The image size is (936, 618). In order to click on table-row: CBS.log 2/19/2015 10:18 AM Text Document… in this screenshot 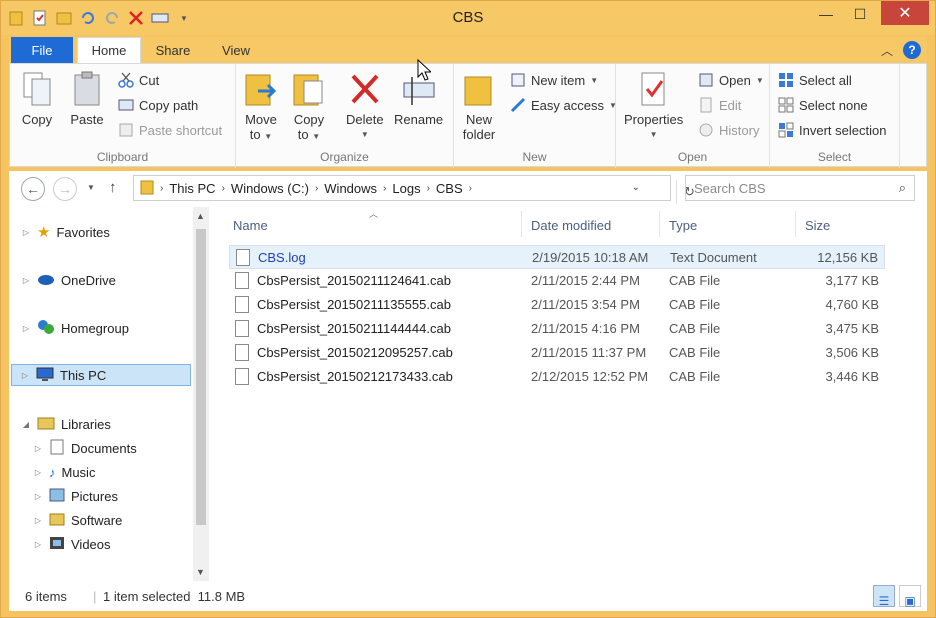, I will do `click(557, 257)`.